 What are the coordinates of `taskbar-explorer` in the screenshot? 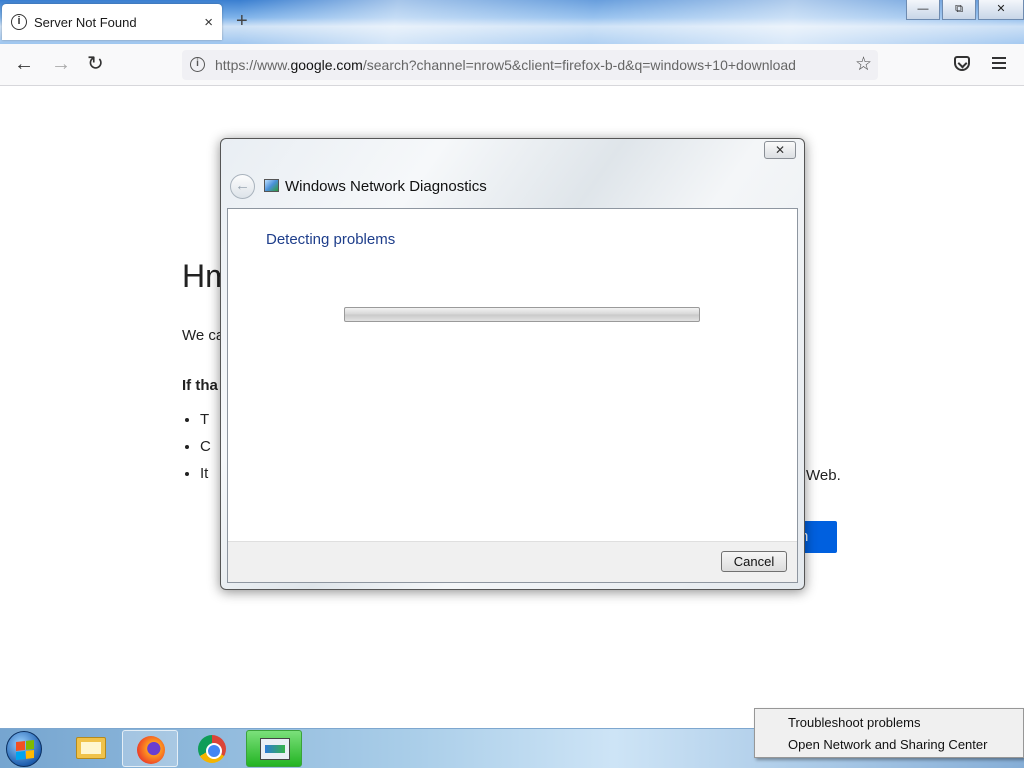 It's located at (90, 748).